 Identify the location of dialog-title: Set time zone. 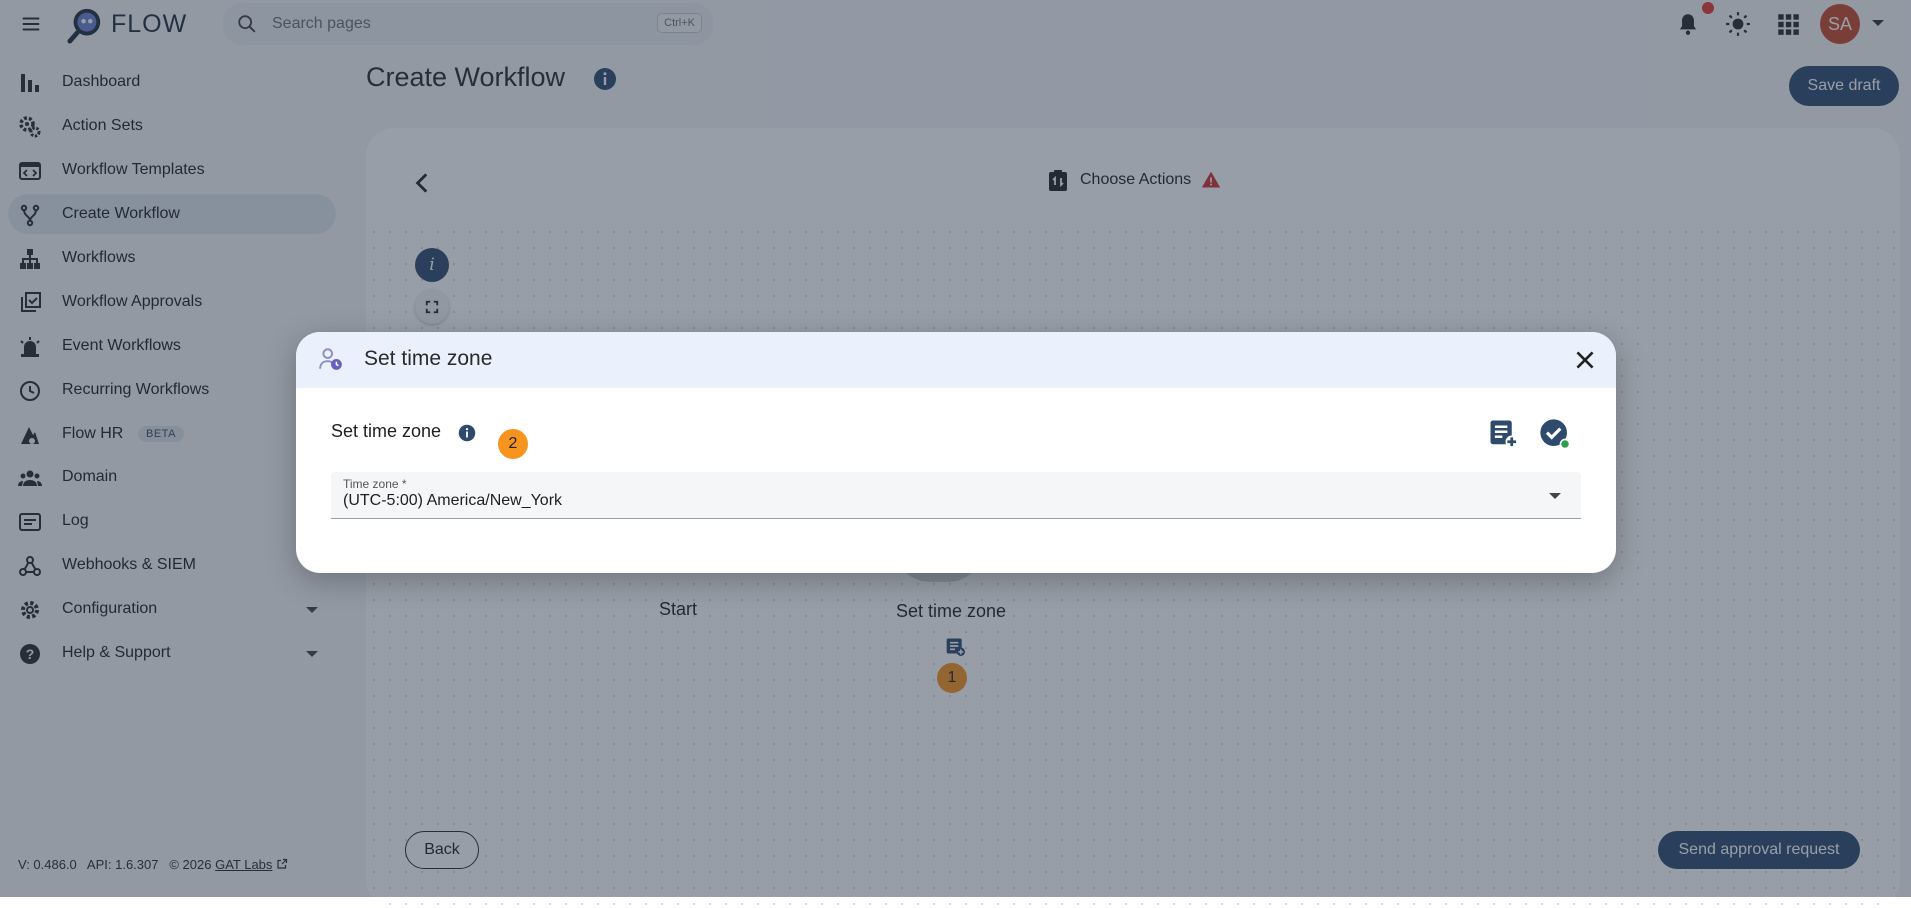
(428, 358).